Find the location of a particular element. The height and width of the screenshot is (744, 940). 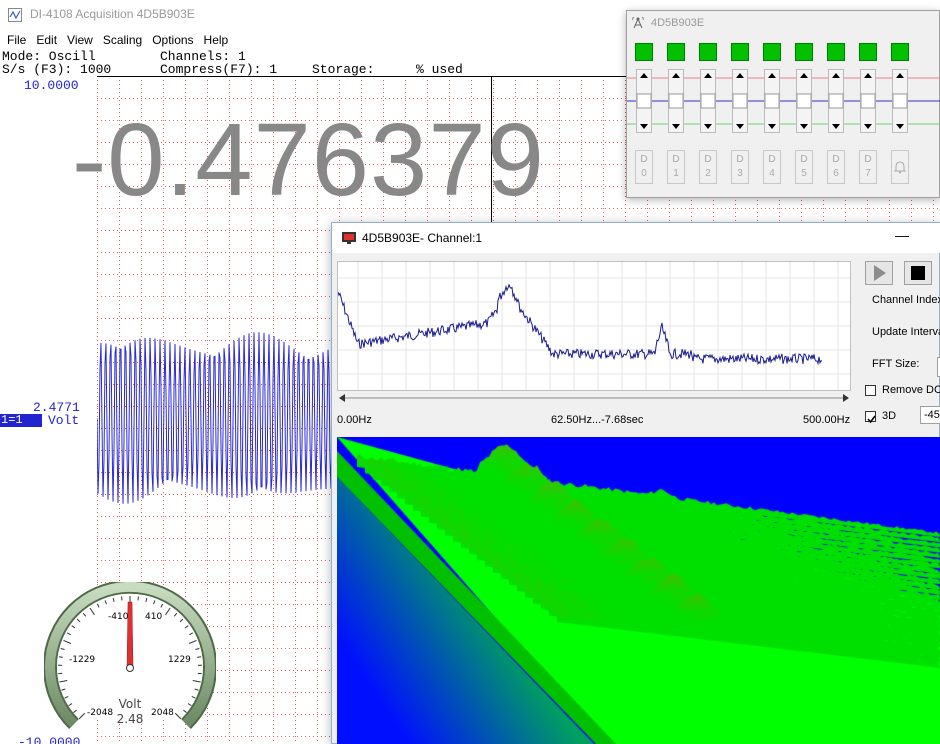

fft-window-title: 4D5B903E- Channel:1 is located at coordinates (422, 238).